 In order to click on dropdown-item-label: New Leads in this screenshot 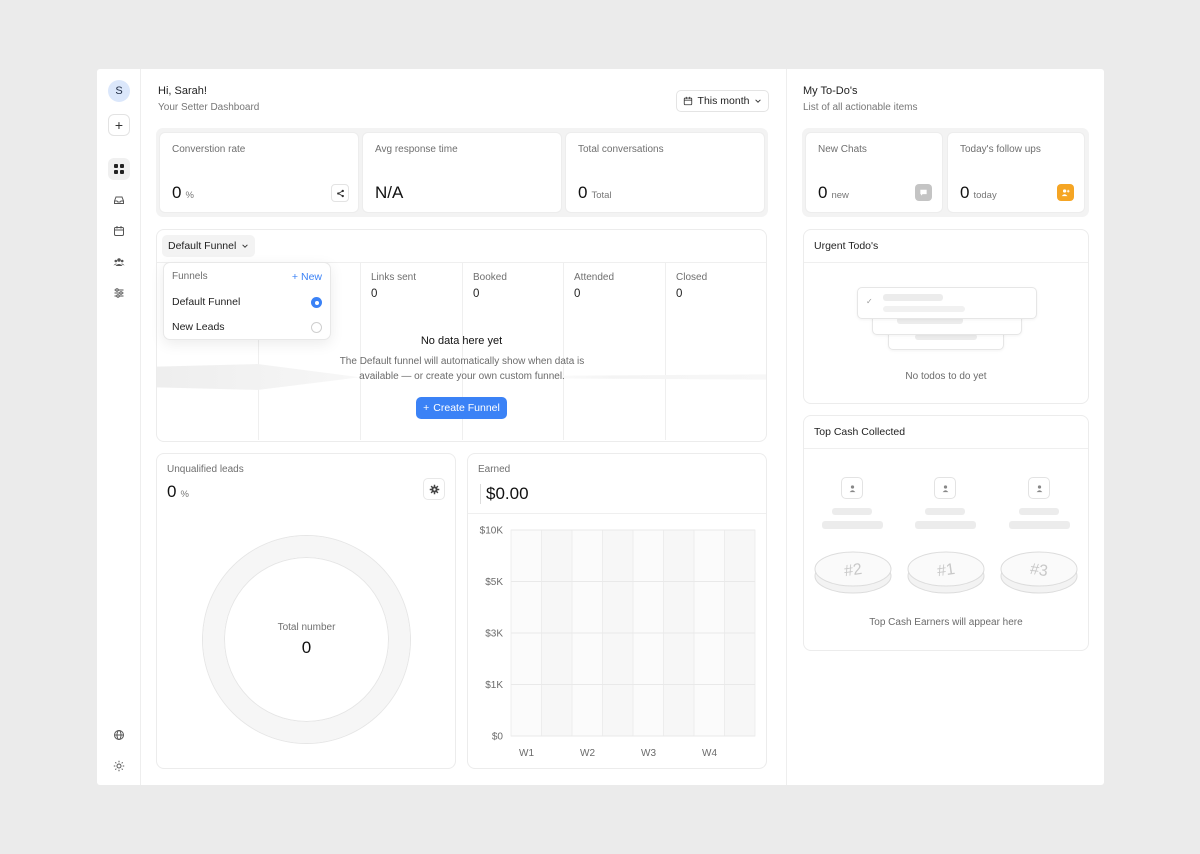, I will do `click(198, 327)`.